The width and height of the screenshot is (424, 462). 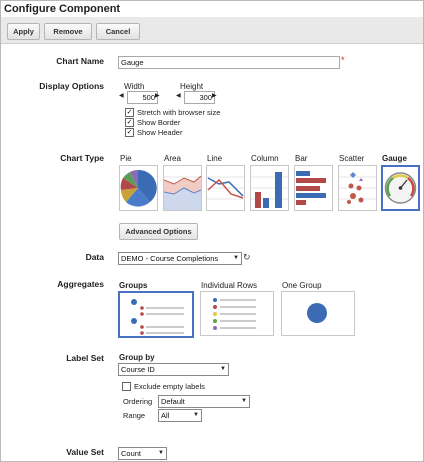 I want to click on ordering-select: Default ▼, so click(x=204, y=401).